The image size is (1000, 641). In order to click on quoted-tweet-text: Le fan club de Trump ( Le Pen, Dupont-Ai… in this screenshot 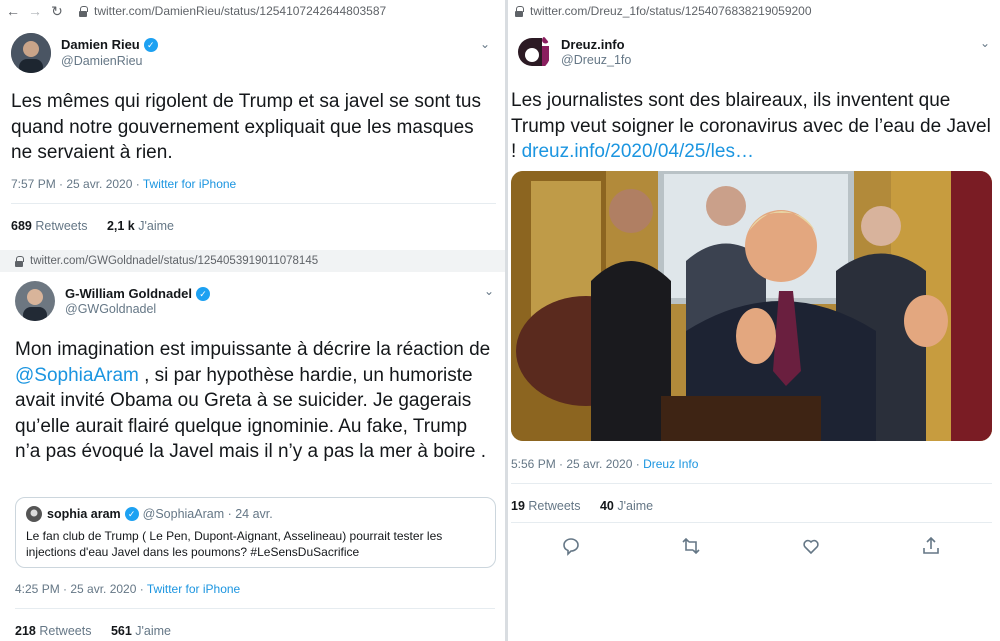, I will do `click(234, 544)`.